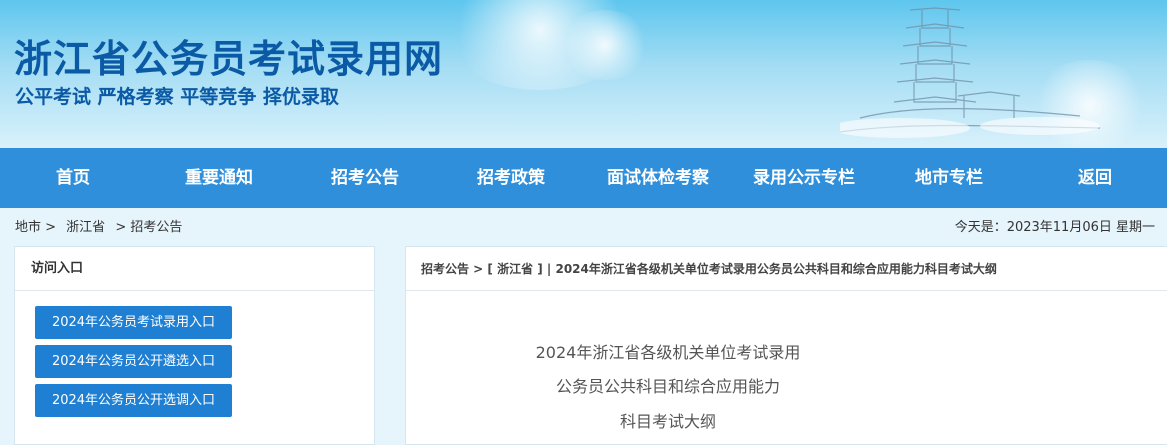 The image size is (1167, 445). Describe the element at coordinates (511, 178) in the screenshot. I see `nav-recruitment-policy: 招考政策` at that location.